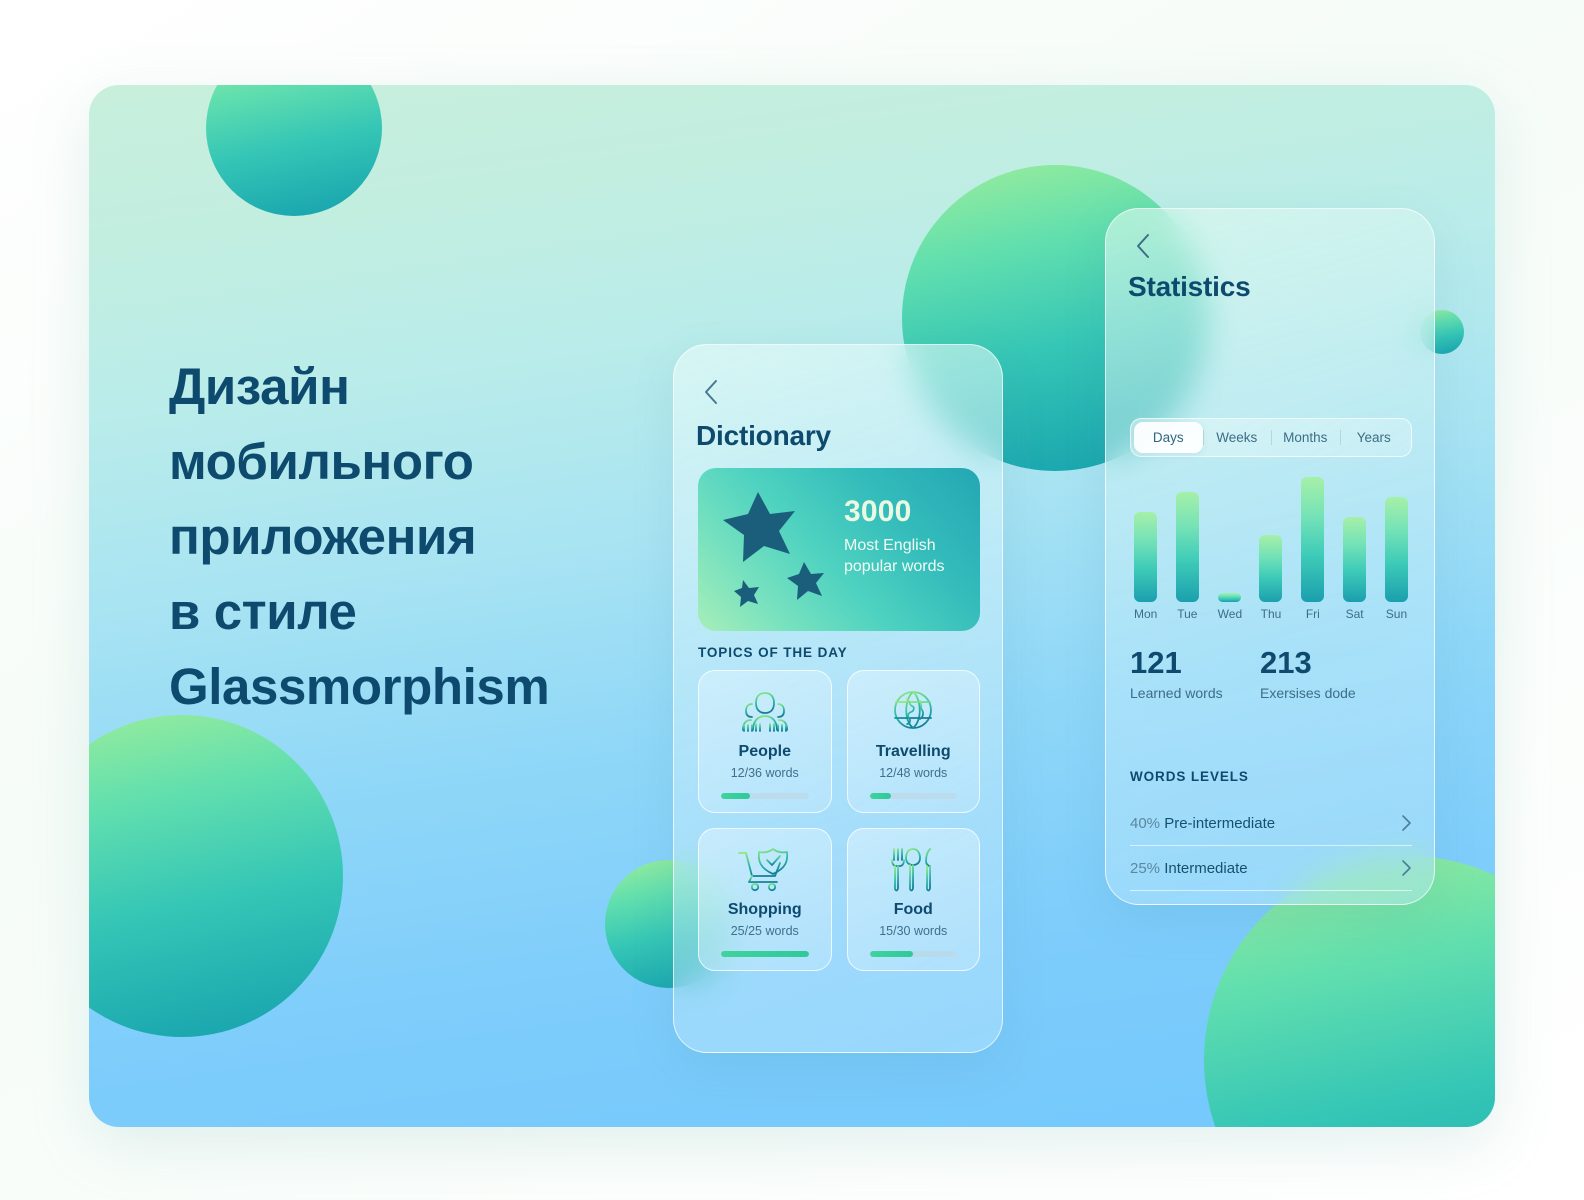 The width and height of the screenshot is (1584, 1200). What do you see at coordinates (1189, 776) in the screenshot?
I see `words-levels-heading: WORDS LEVELS` at bounding box center [1189, 776].